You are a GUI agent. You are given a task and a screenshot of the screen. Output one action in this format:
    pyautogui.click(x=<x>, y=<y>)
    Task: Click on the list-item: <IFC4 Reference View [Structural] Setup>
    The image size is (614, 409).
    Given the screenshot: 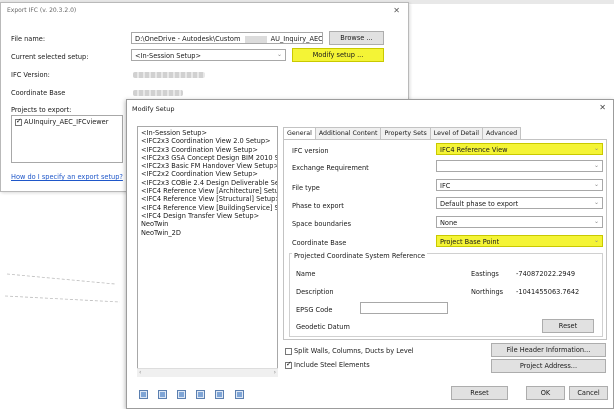 What is the action you would take?
    pyautogui.click(x=207, y=199)
    